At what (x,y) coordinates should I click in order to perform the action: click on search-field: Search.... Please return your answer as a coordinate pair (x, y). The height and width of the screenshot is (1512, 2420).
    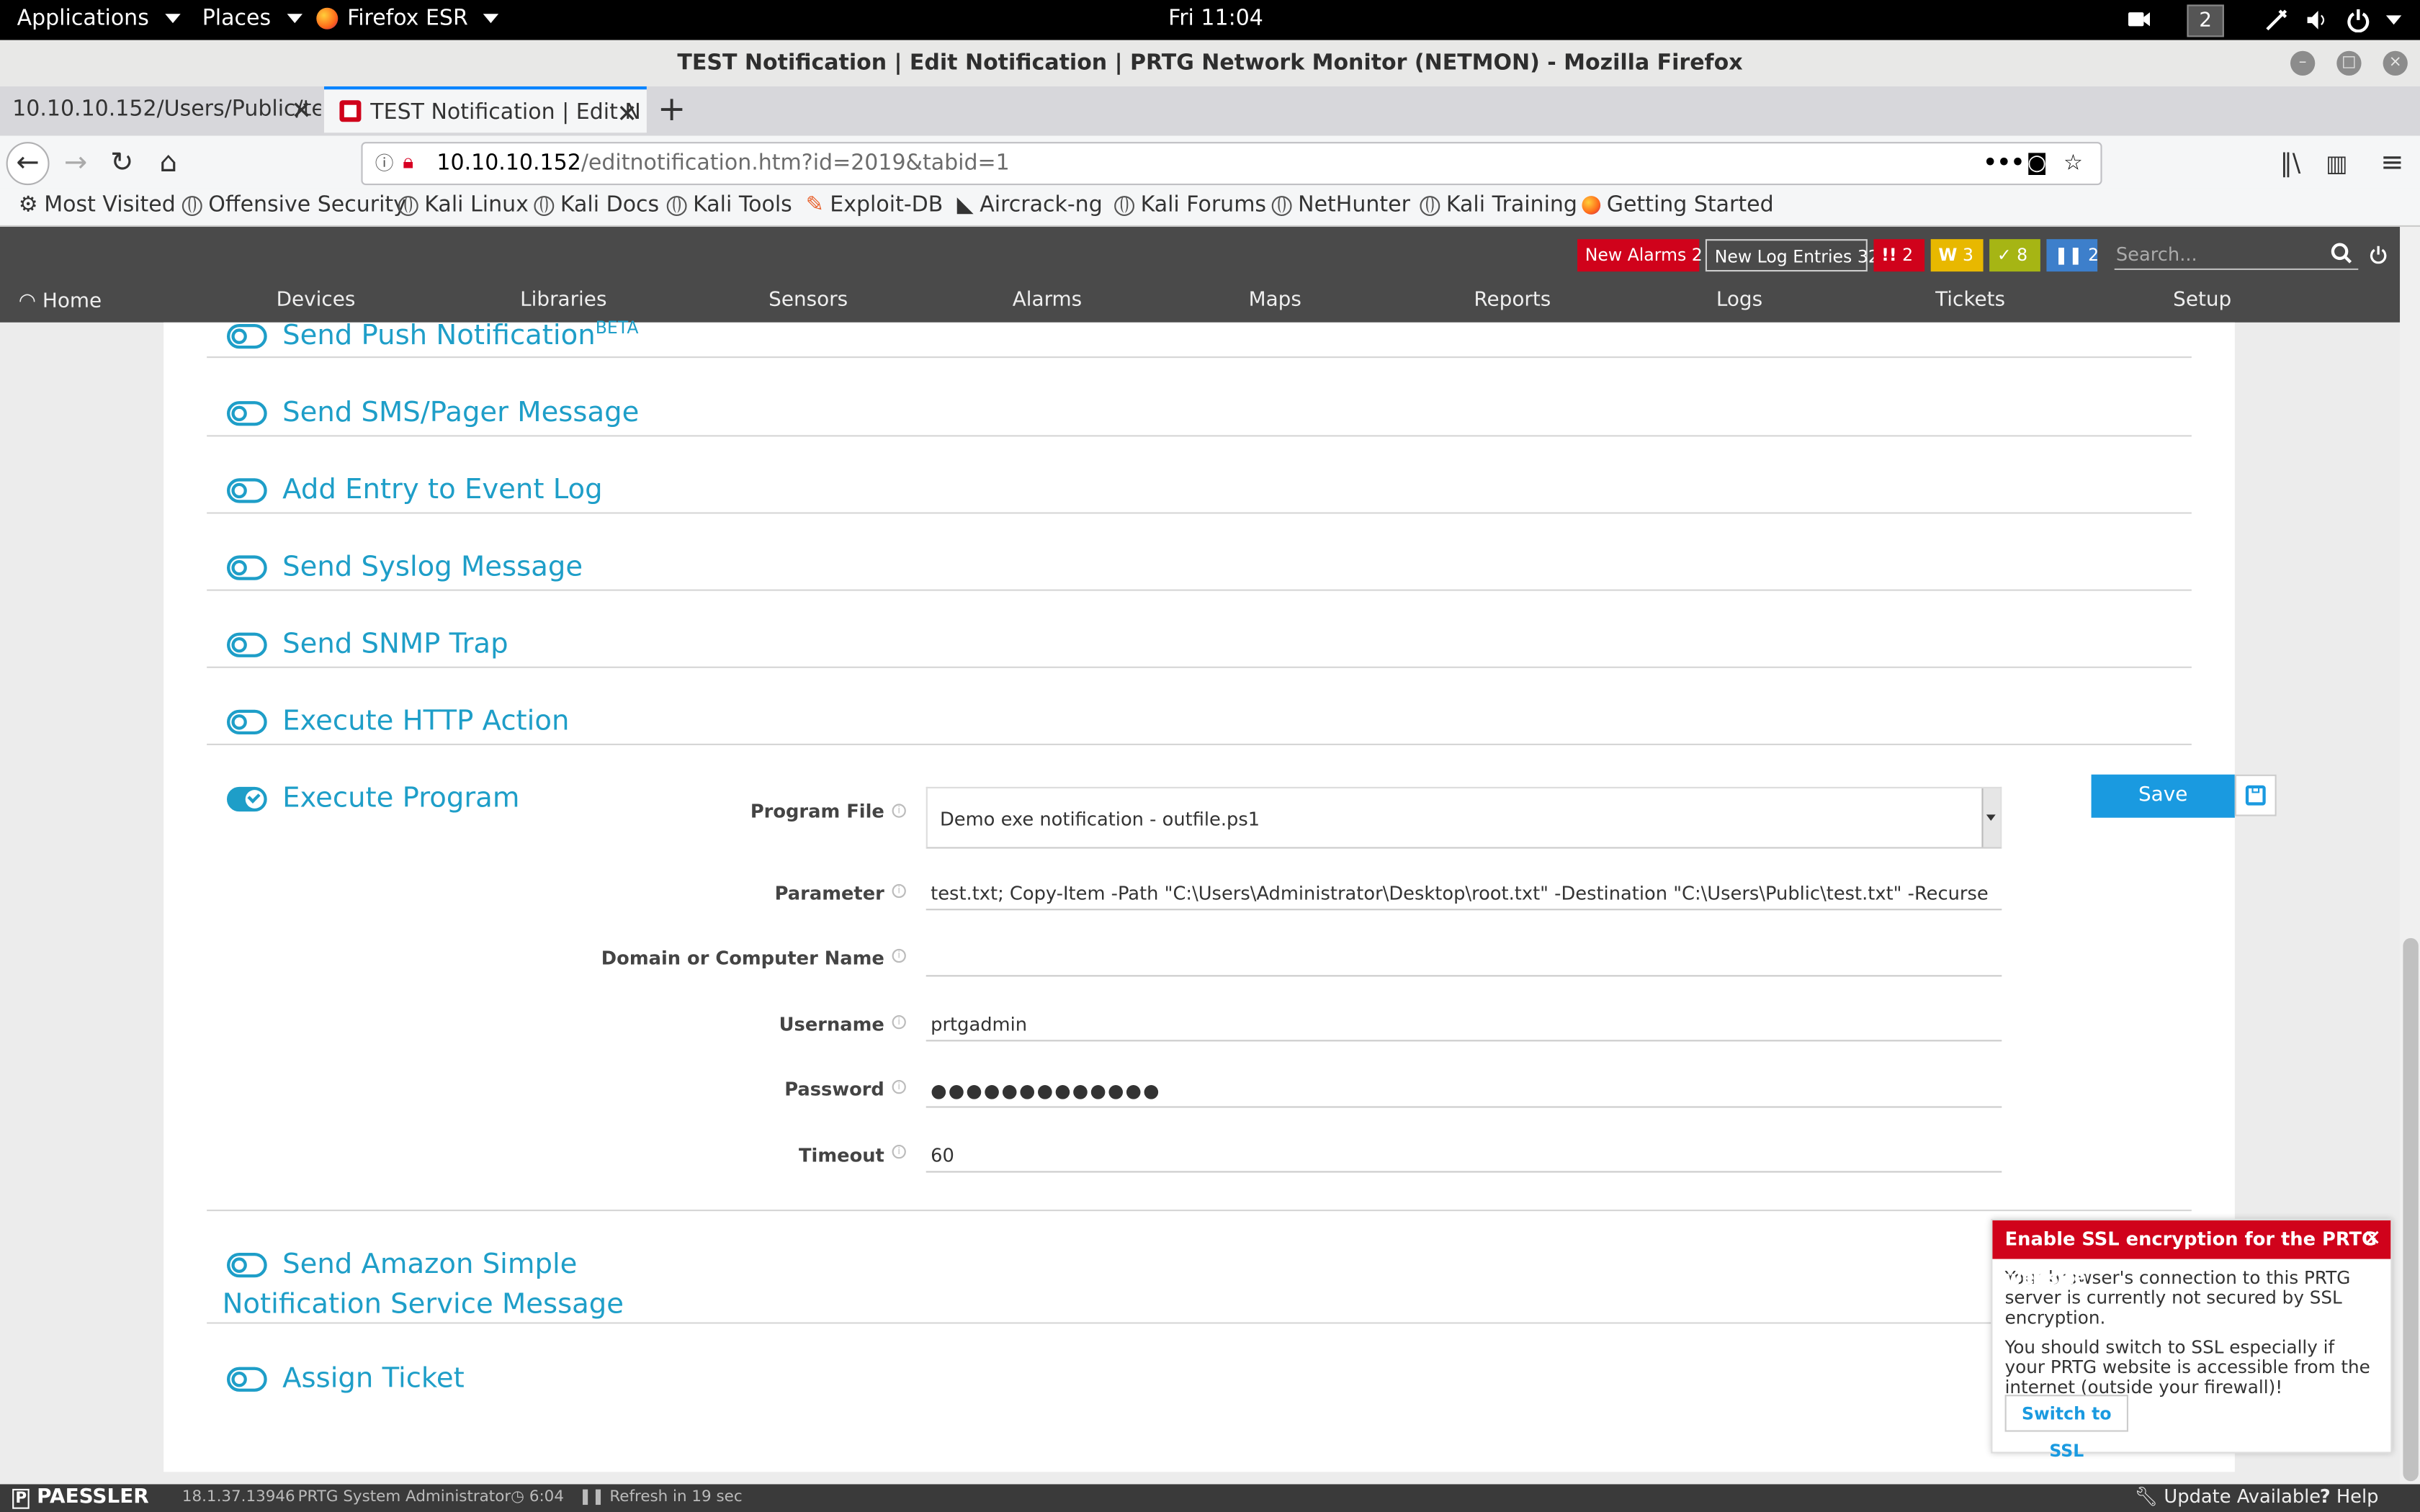
    Looking at the image, I should click on (2156, 255).